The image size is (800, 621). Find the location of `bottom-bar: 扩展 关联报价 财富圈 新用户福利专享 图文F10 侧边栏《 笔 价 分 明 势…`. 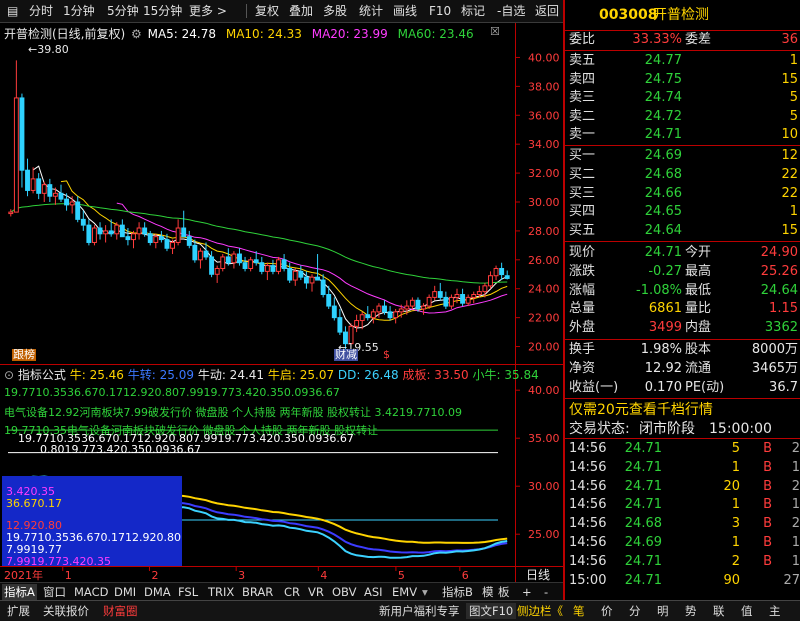

bottom-bar: 扩展 关联报价 财富圈 新用户福利专享 图文F10 侧边栏《 笔 价 分 明 势… is located at coordinates (400, 610).